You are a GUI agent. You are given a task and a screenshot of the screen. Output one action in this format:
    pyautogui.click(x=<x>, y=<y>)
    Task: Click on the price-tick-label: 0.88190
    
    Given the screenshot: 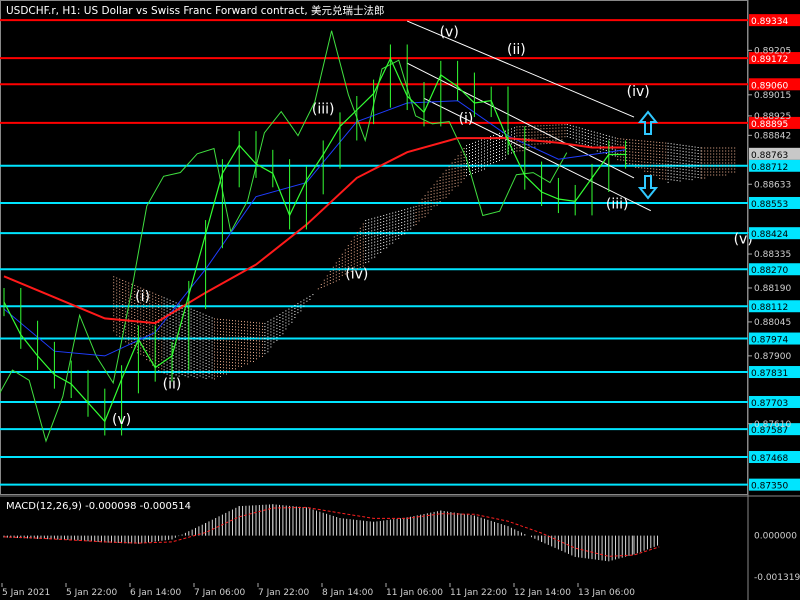 What is the action you would take?
    pyautogui.click(x=772, y=289)
    